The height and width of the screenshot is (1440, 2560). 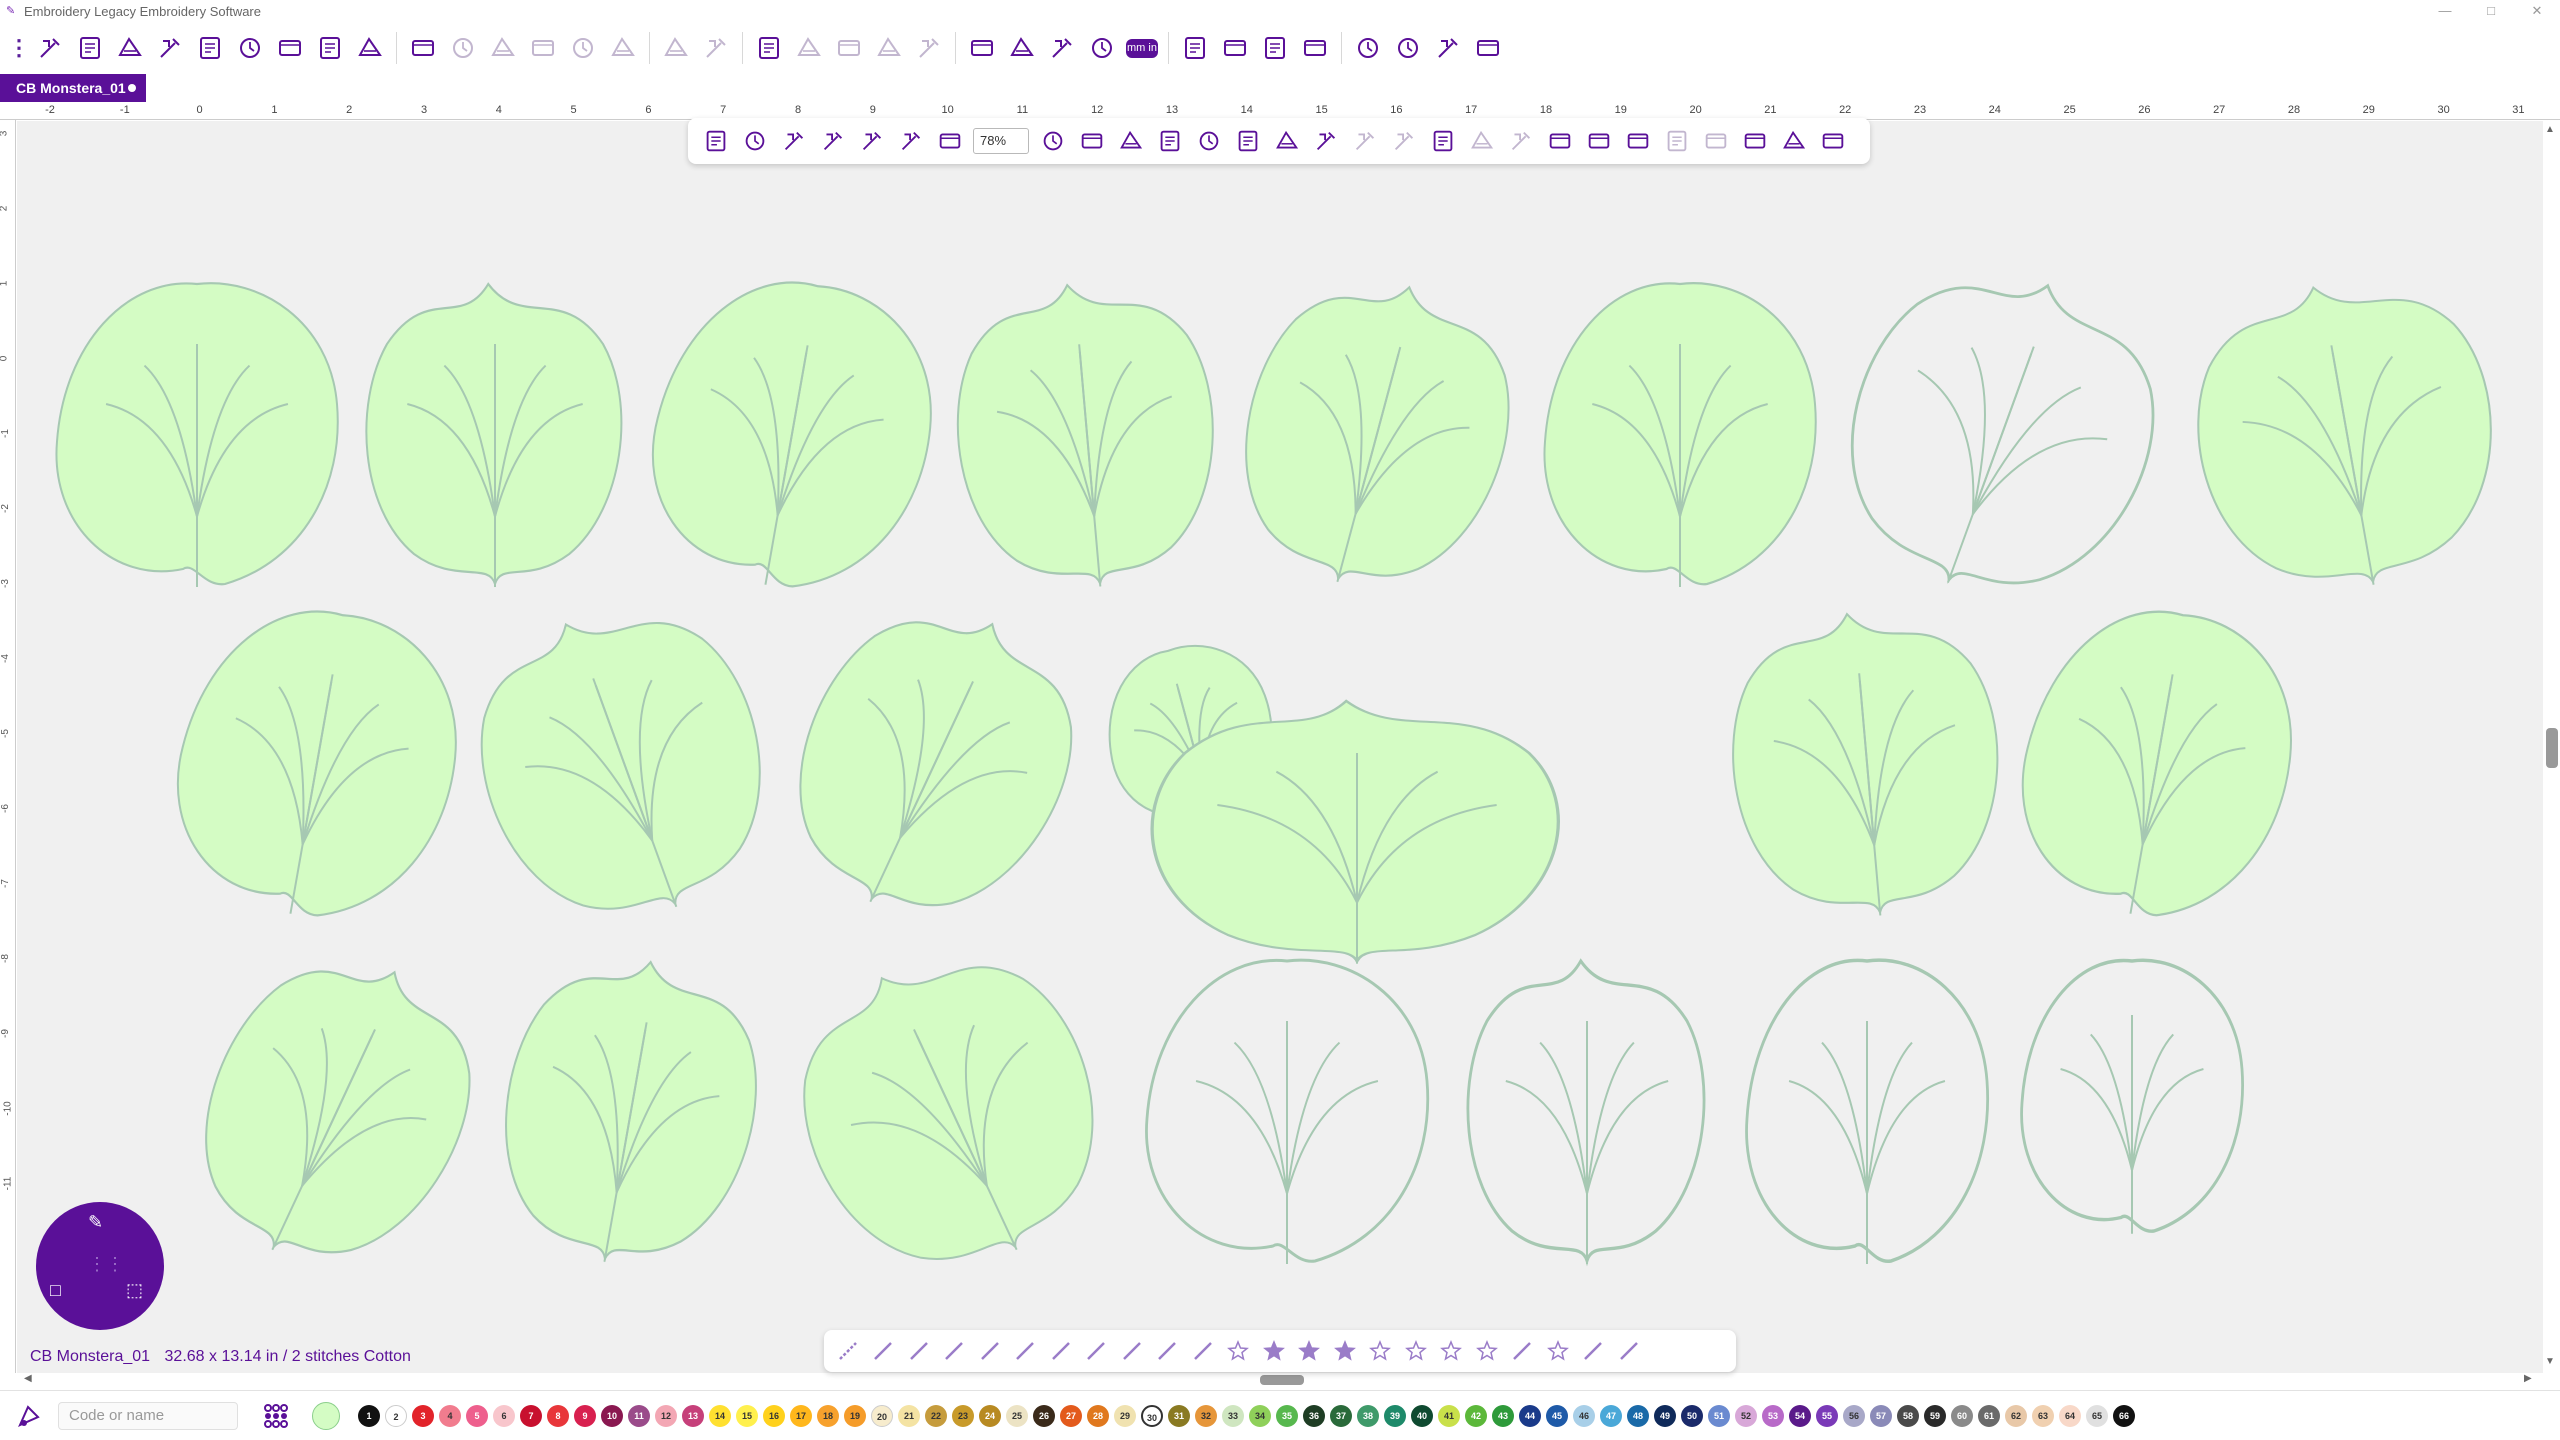 What do you see at coordinates (828, 1415) in the screenshot?
I see `thread-swatch: 18` at bounding box center [828, 1415].